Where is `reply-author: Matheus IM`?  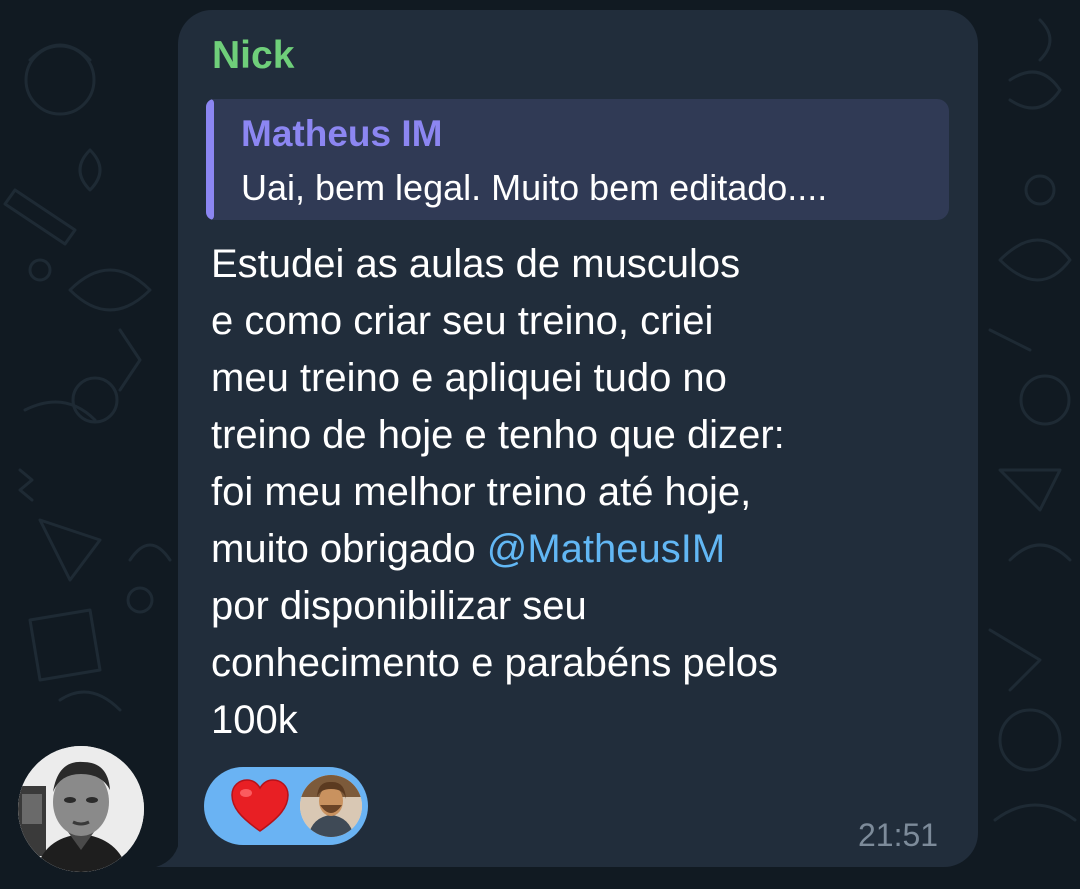
reply-author: Matheus IM is located at coordinates (342, 133).